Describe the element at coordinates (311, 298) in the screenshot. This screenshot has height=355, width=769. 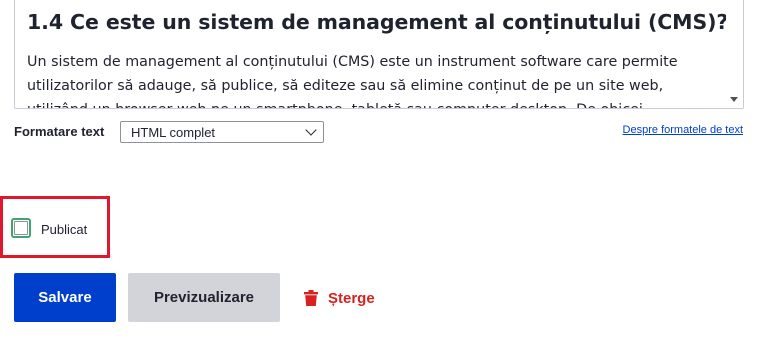
I see `trash-icon` at that location.